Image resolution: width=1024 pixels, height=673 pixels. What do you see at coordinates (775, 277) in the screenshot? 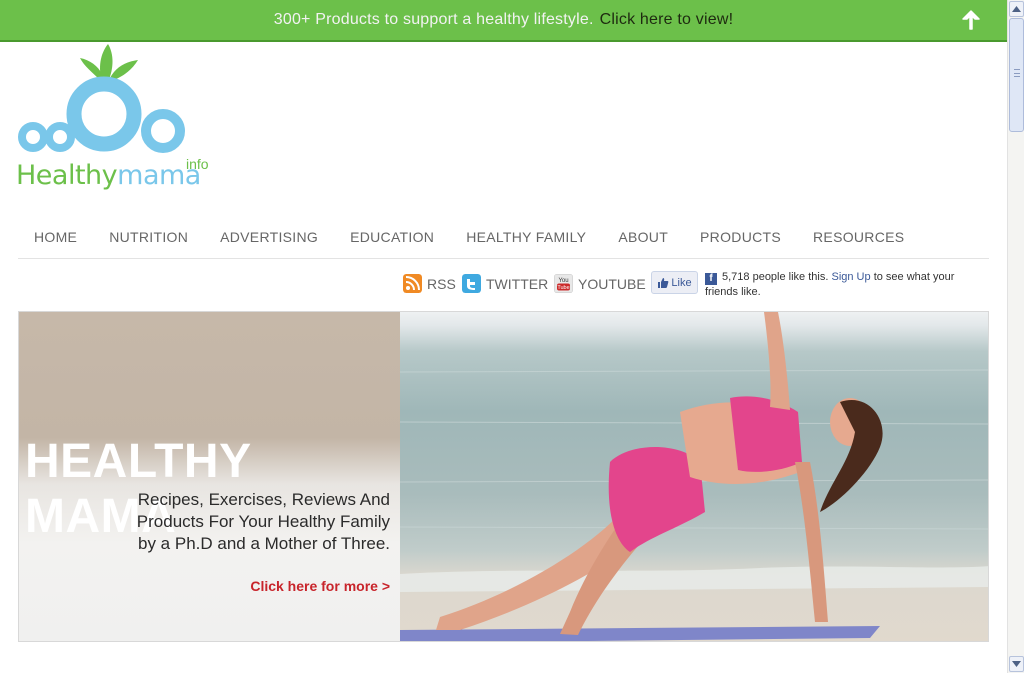
I see `fb-count-text: 5,718 people like this.` at bounding box center [775, 277].